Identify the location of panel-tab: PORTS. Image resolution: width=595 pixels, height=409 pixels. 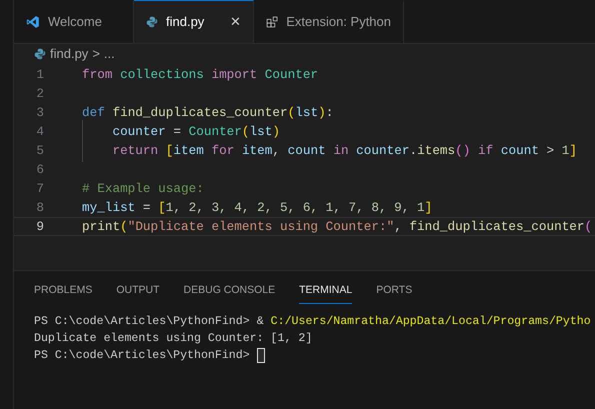
(394, 293).